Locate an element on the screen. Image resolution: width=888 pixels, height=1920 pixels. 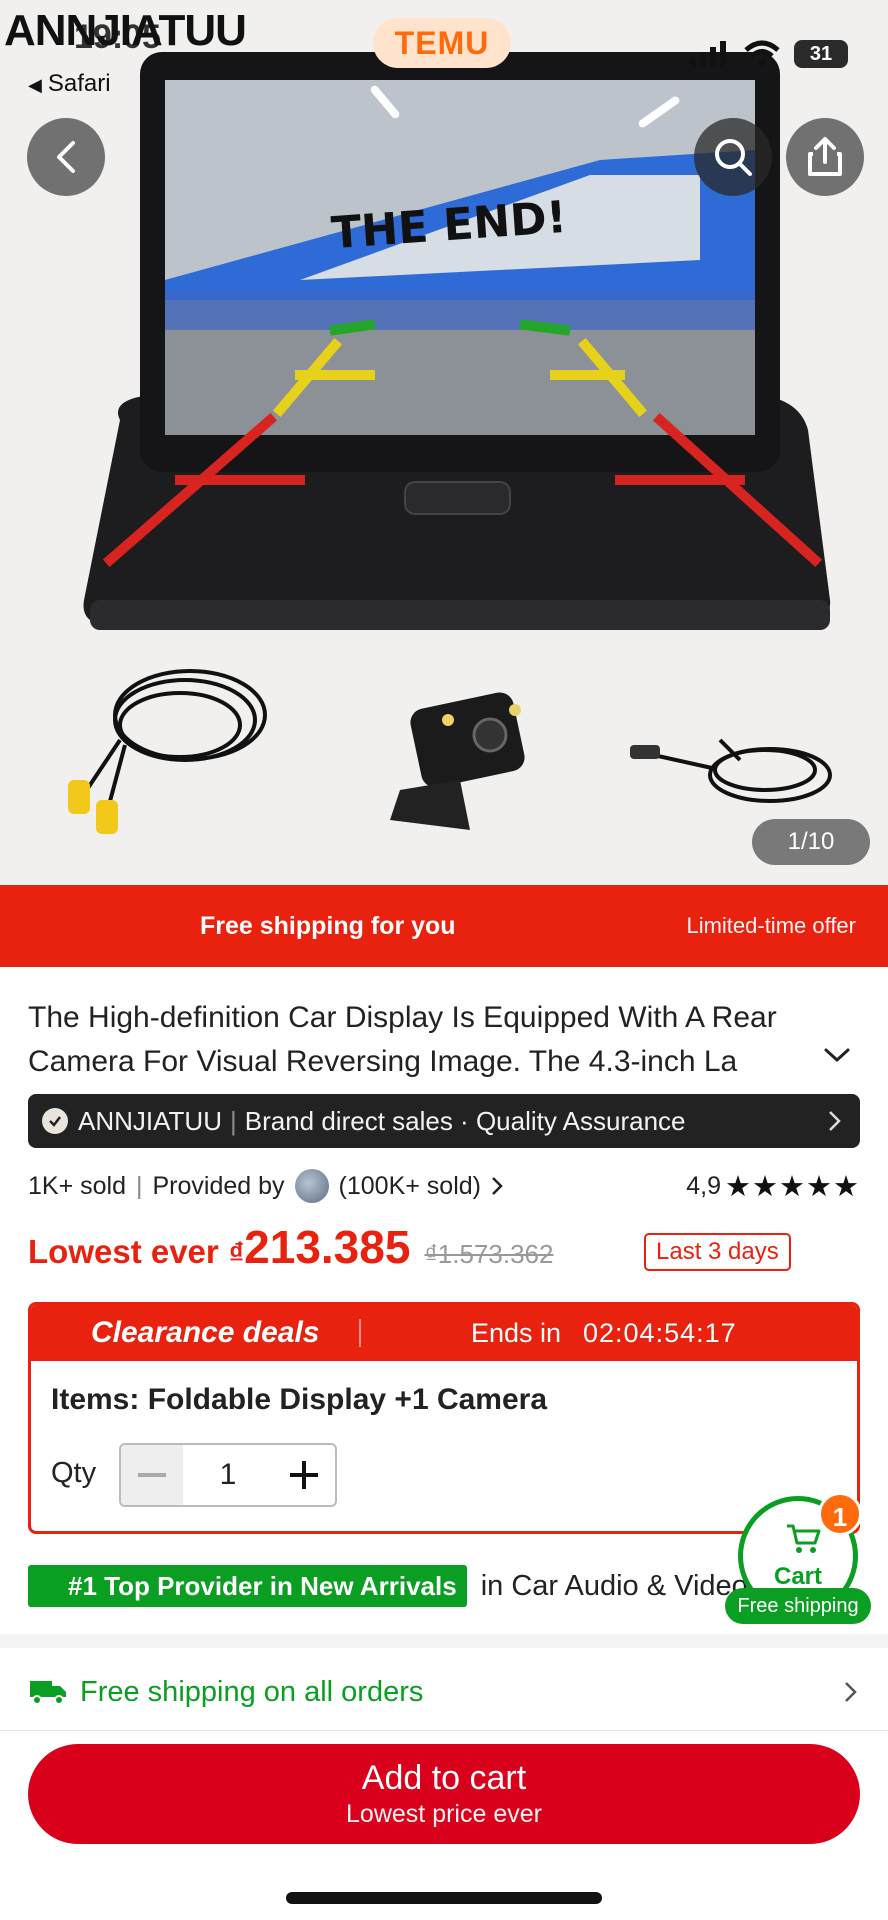
rating-value: 4,9 is located at coordinates (703, 1185).